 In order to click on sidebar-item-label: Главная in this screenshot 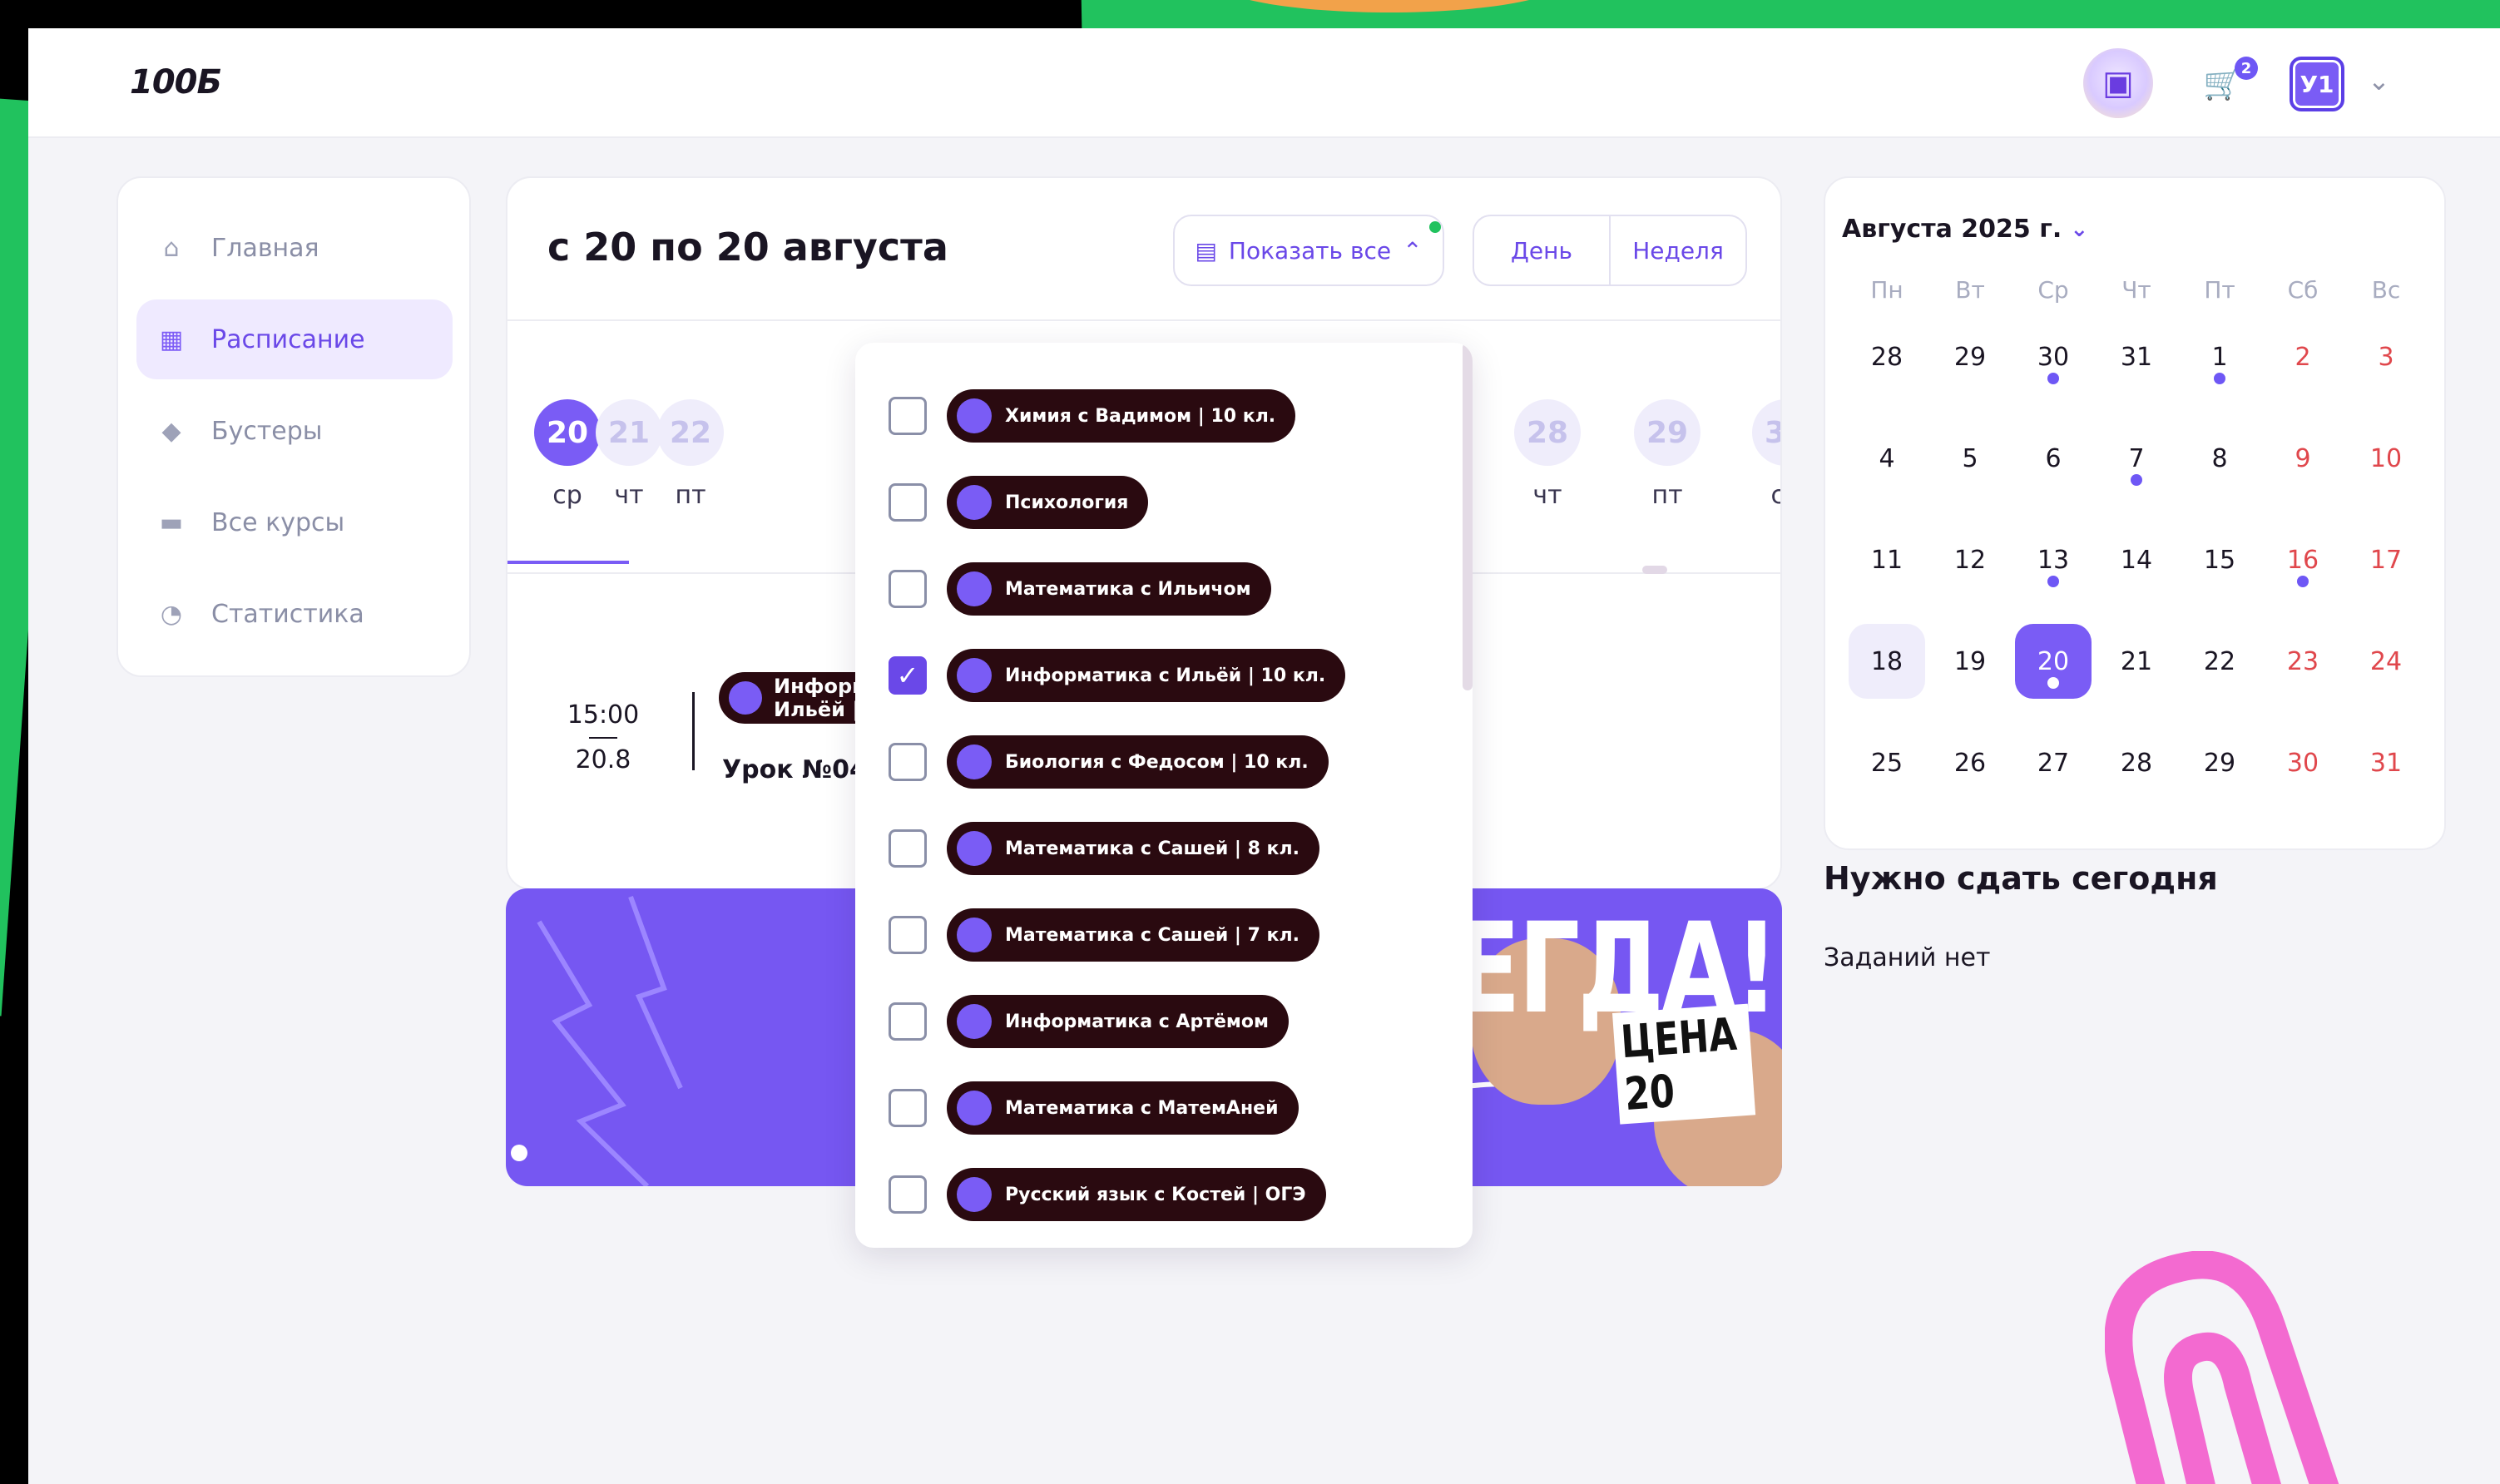, I will do `click(265, 248)`.